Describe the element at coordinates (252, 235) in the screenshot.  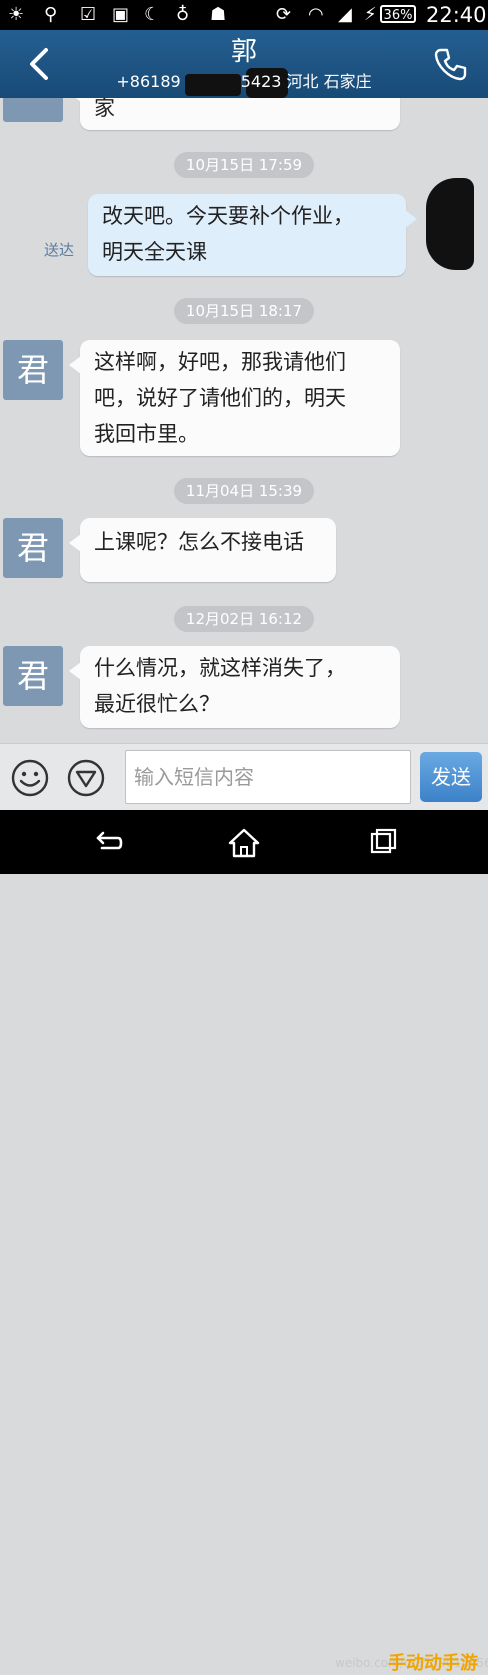
I see `message-bubble-outgoing: 改天吧。今天要补个作业， 明天全天课` at that location.